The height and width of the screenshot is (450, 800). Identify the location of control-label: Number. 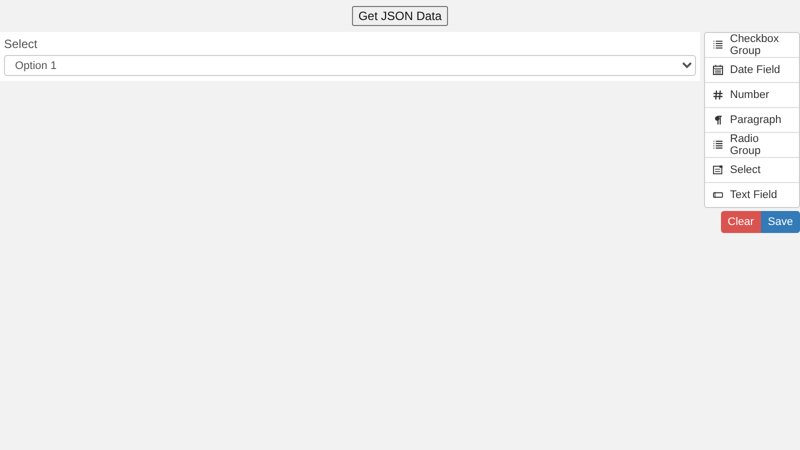
(750, 95).